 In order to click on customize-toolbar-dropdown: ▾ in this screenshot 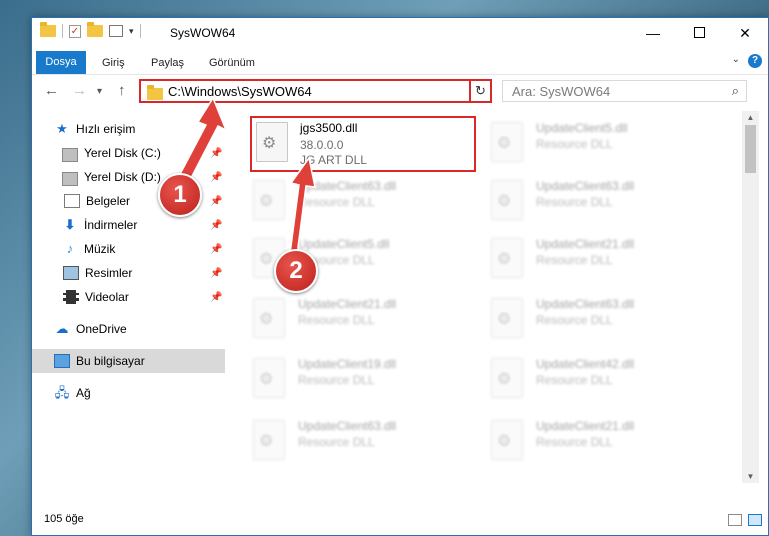, I will do `click(131, 31)`.